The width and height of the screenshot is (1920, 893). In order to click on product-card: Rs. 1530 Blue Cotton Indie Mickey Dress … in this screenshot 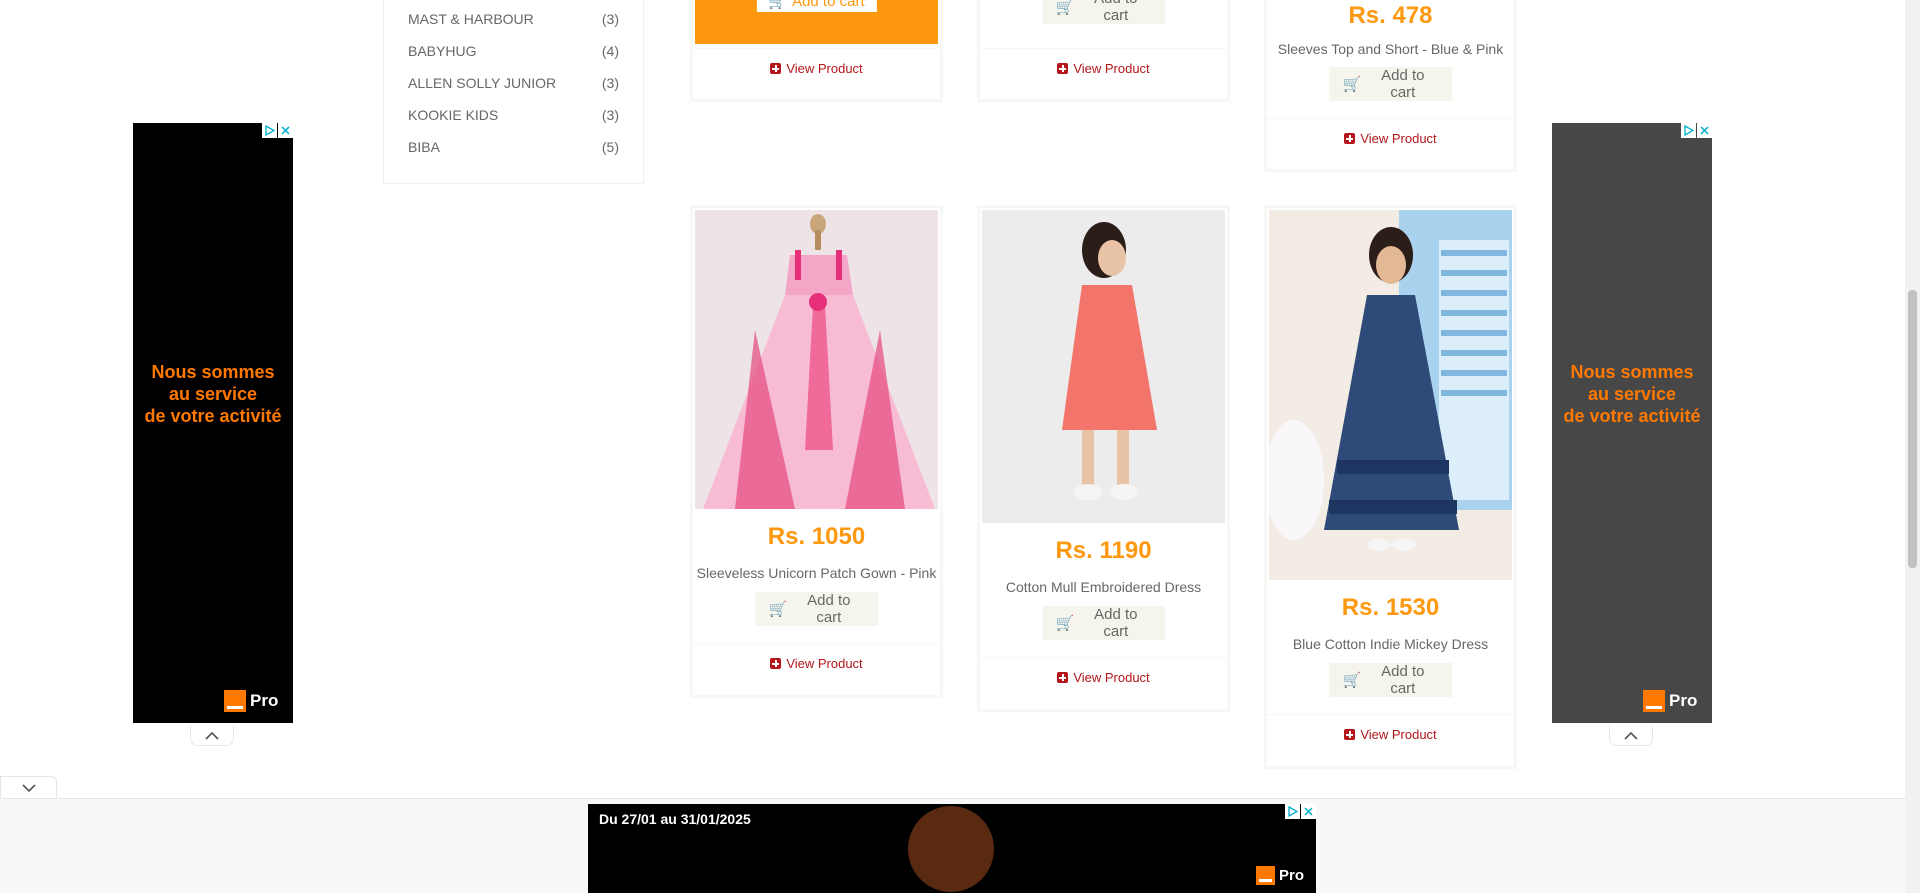, I will do `click(1390, 487)`.